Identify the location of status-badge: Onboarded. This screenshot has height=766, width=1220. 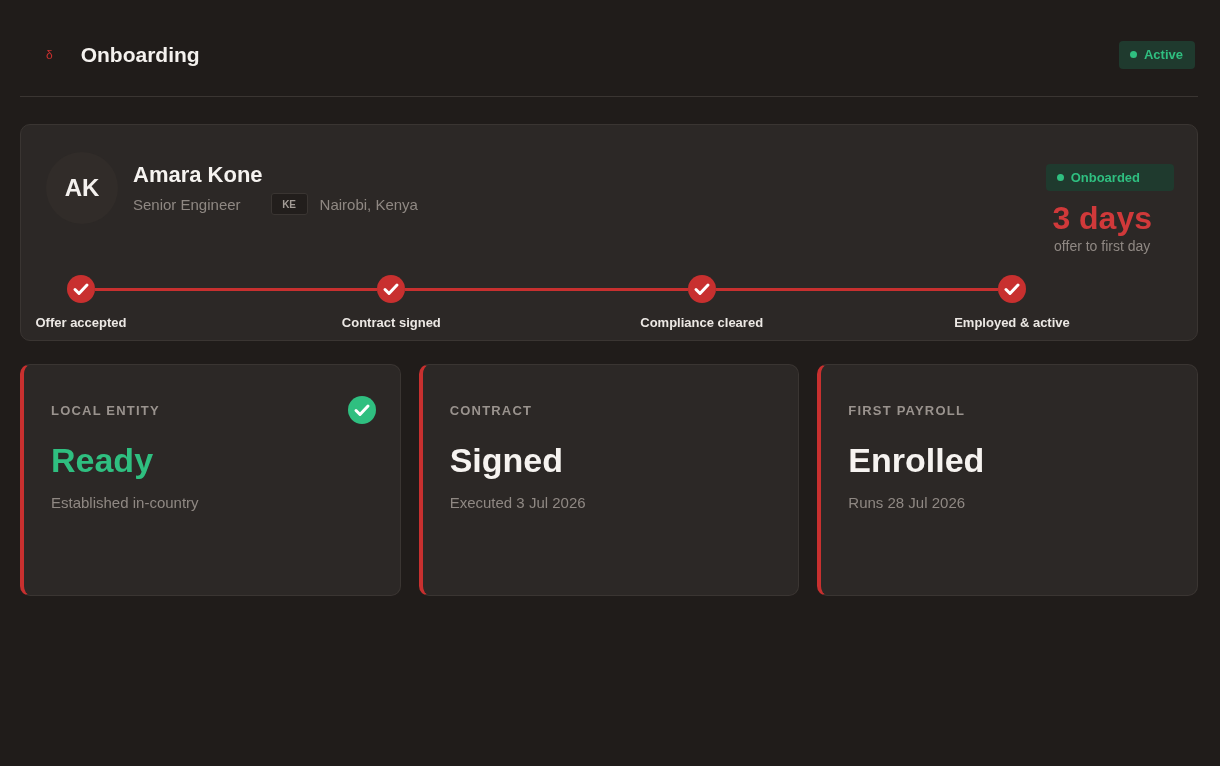
(1109, 177).